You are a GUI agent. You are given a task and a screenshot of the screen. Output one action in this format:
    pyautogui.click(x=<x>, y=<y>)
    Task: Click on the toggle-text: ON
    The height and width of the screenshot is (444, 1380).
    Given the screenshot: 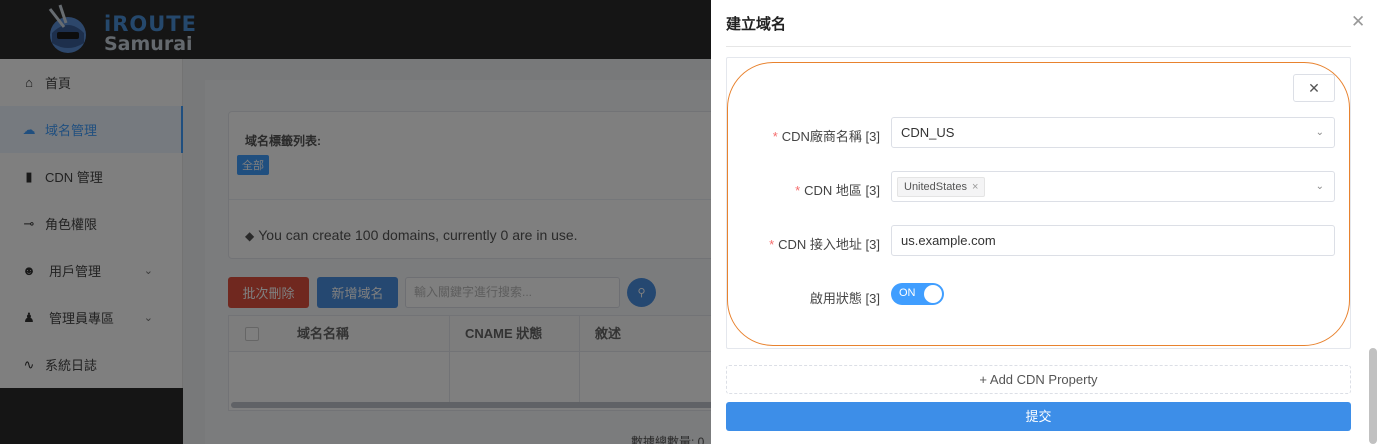 What is the action you would take?
    pyautogui.click(x=907, y=293)
    